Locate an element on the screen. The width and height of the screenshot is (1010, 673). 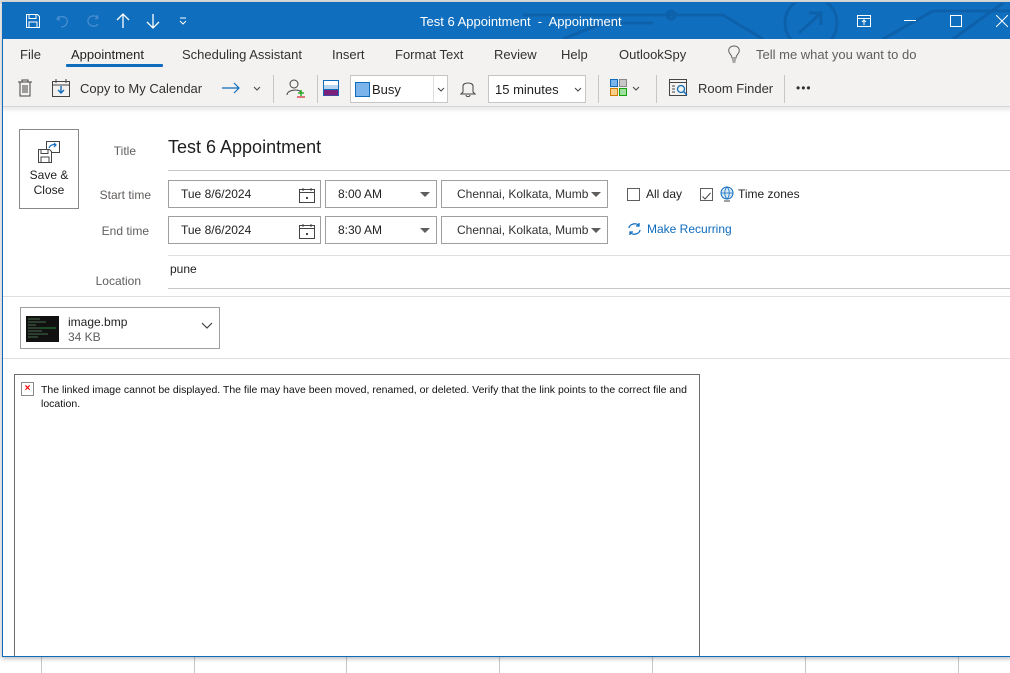
customize-qat-icon is located at coordinates (183, 21).